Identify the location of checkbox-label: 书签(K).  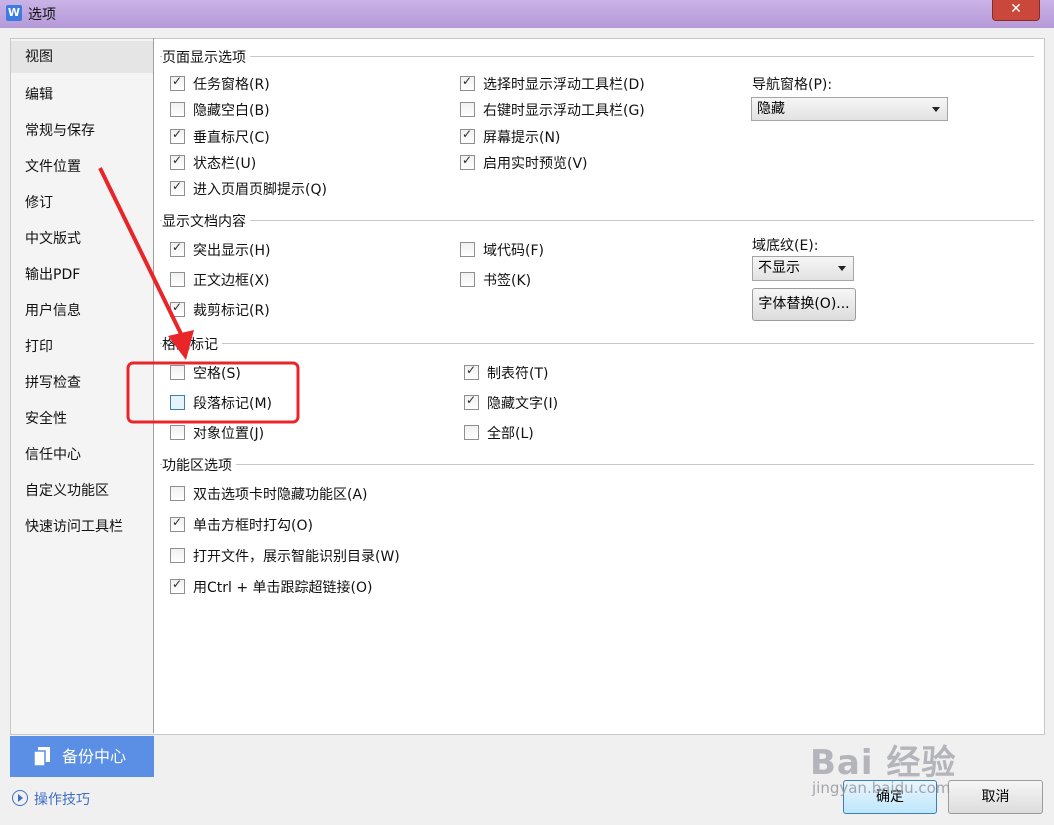
(507, 281).